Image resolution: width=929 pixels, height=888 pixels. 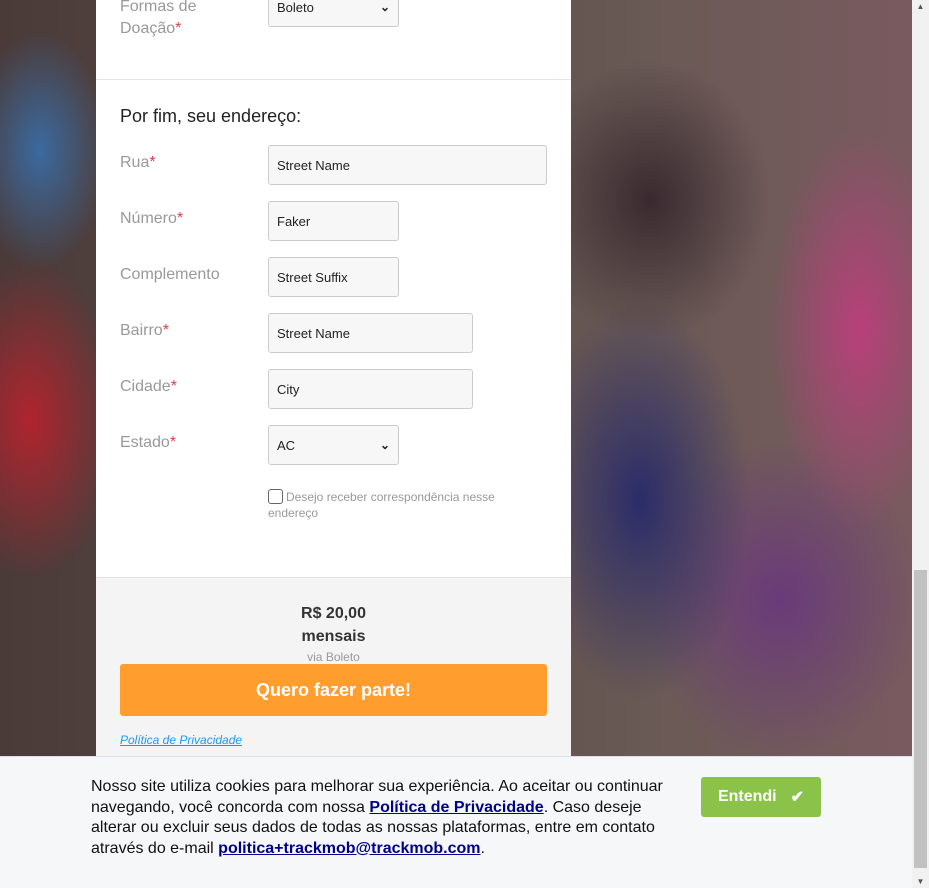 What do you see at coordinates (152, 218) in the screenshot?
I see `number-label: Número*` at bounding box center [152, 218].